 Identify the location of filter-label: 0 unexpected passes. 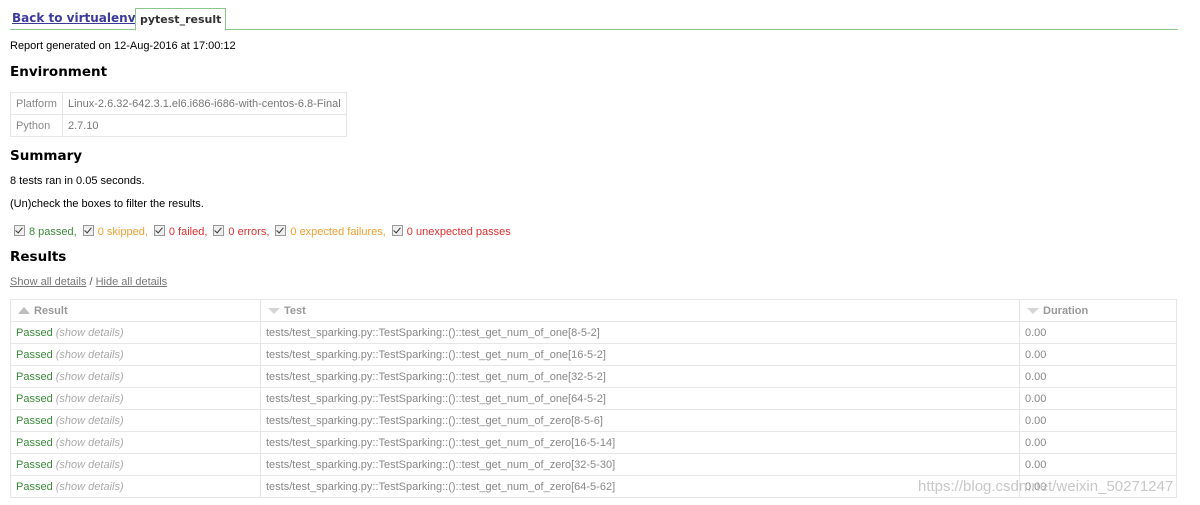
(458, 232).